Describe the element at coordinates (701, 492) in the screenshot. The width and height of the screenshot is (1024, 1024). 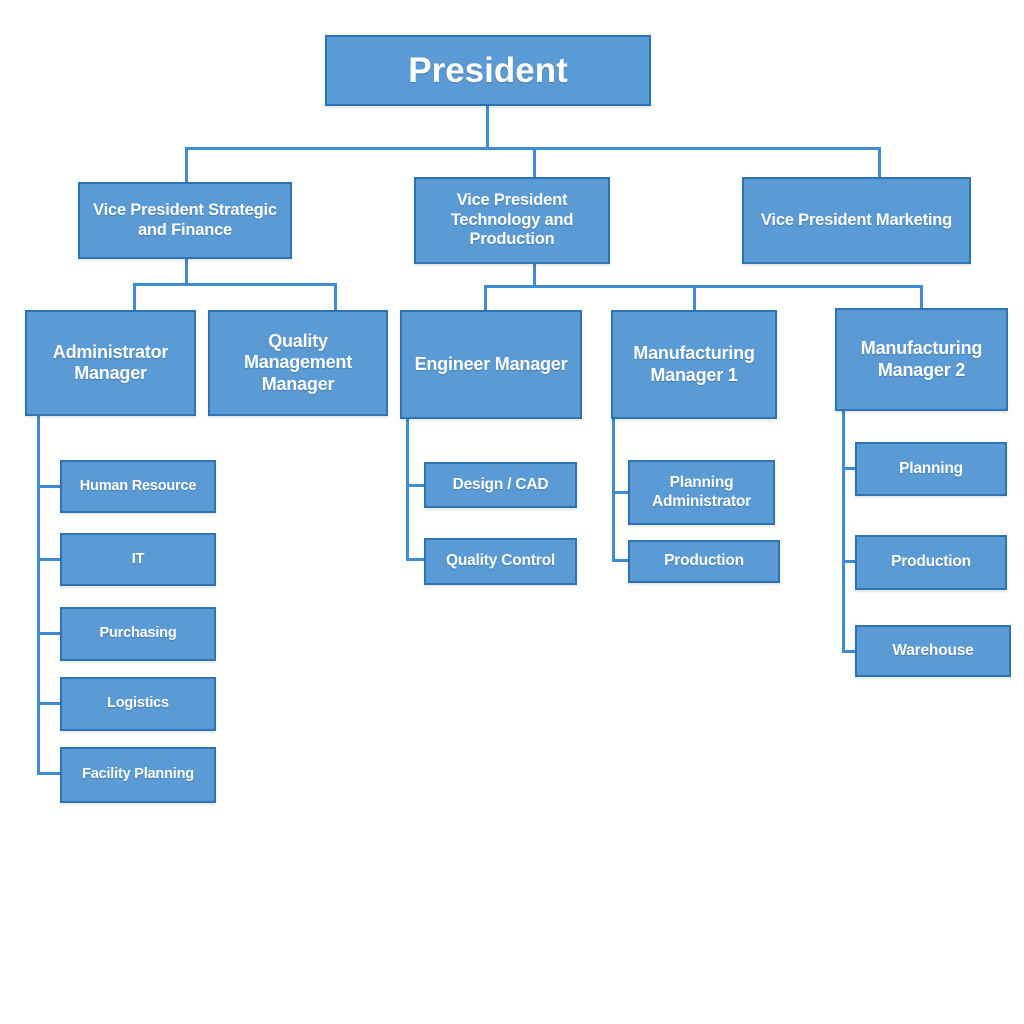
I see `node-planning-administrator: Planning Administrator` at that location.